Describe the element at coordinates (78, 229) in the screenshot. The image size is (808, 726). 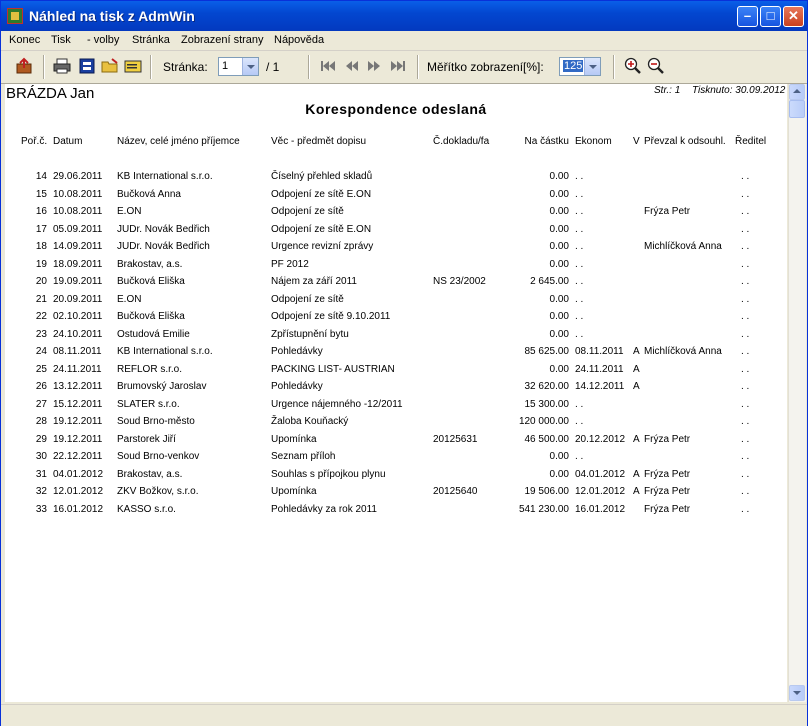
I see `cell-date: 05.09.2011` at that location.